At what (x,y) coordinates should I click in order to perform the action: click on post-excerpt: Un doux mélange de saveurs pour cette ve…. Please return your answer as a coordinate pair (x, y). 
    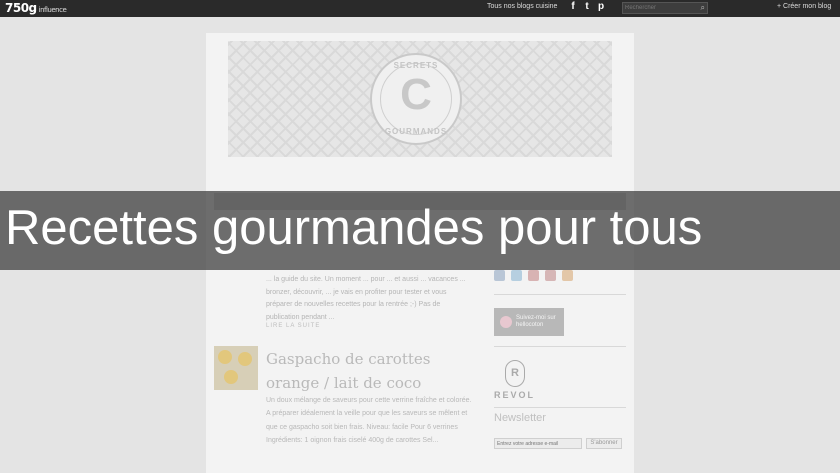
    Looking at the image, I should click on (369, 420).